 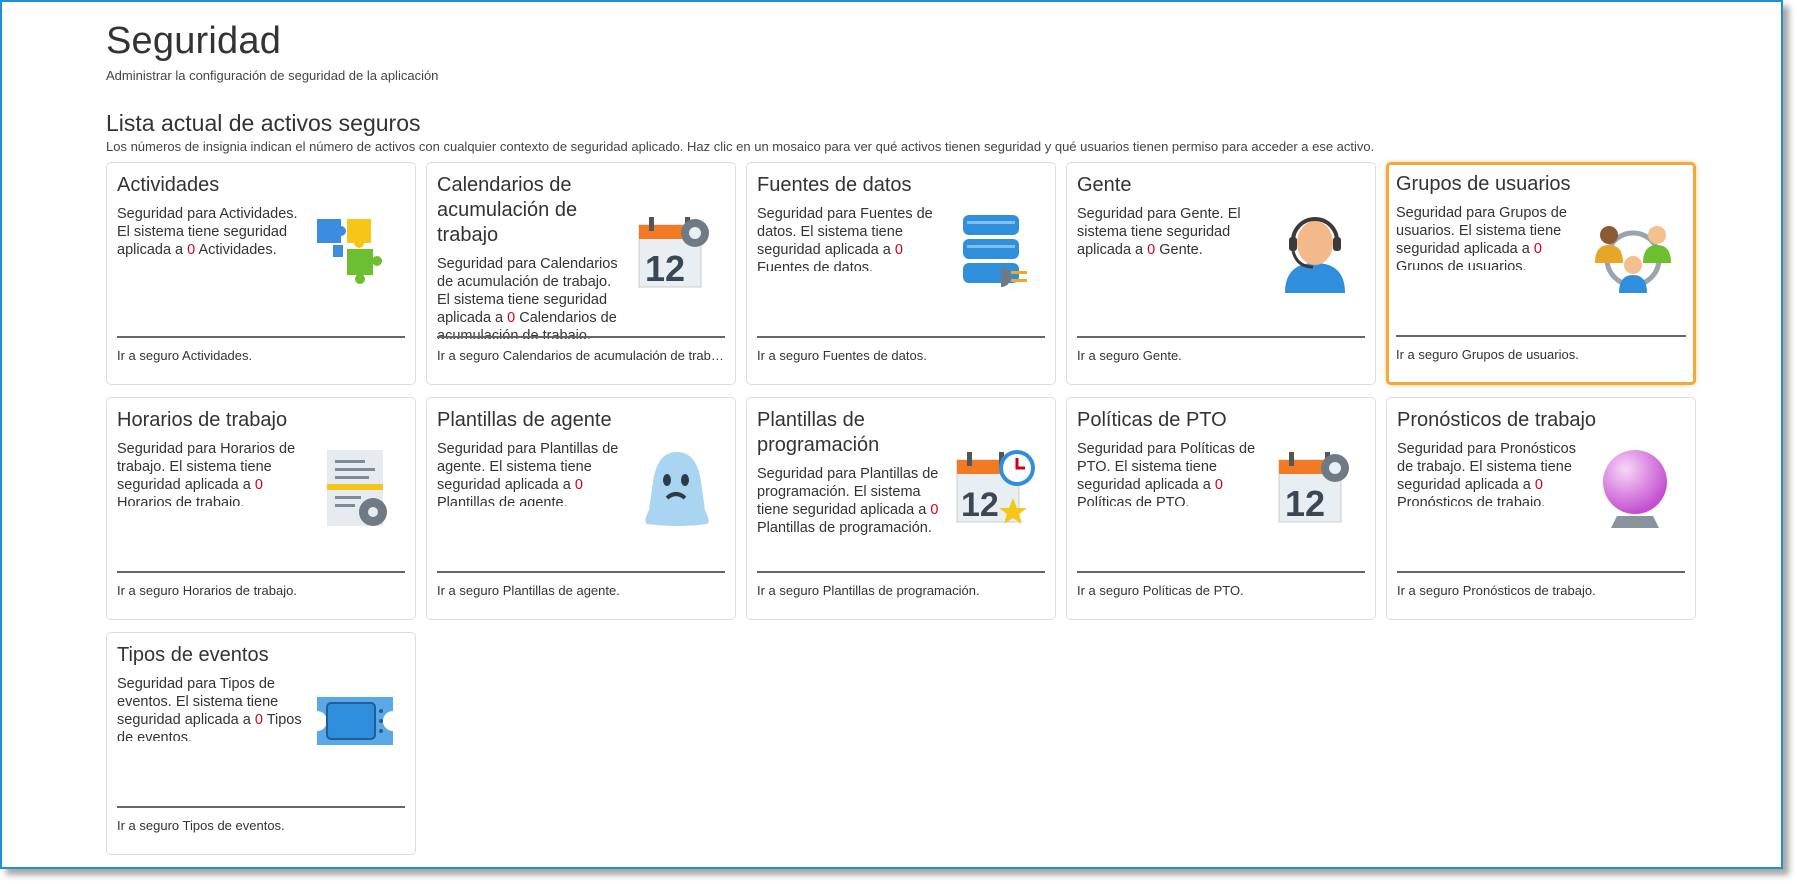 I want to click on schedule-gear-icon, so click(x=355, y=488).